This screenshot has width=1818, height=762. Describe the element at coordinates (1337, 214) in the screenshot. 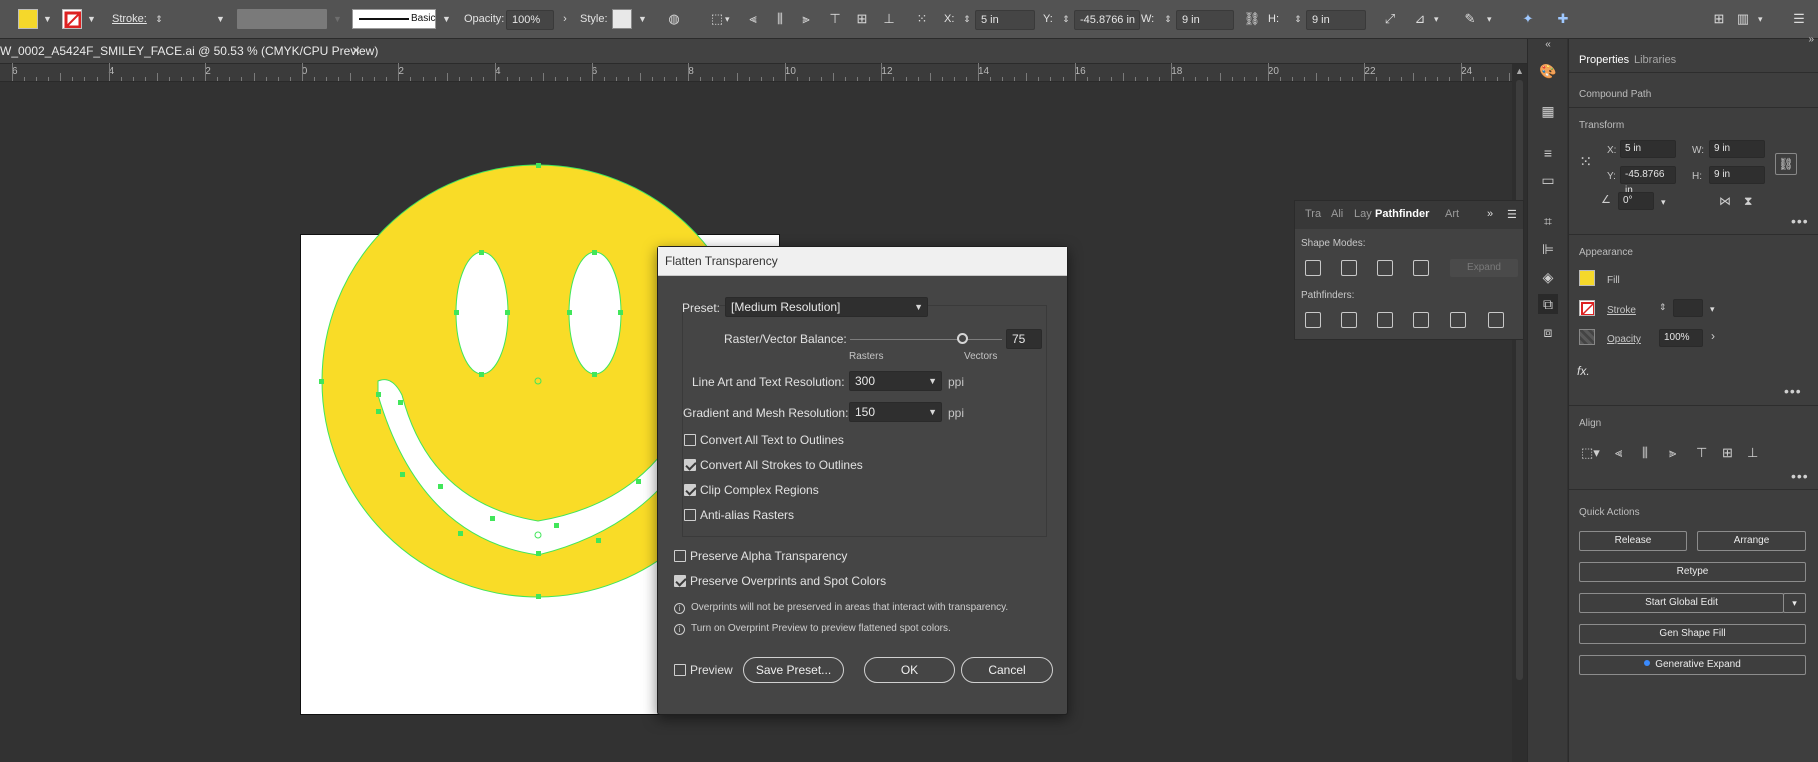

I see `tab-align: Ali` at that location.